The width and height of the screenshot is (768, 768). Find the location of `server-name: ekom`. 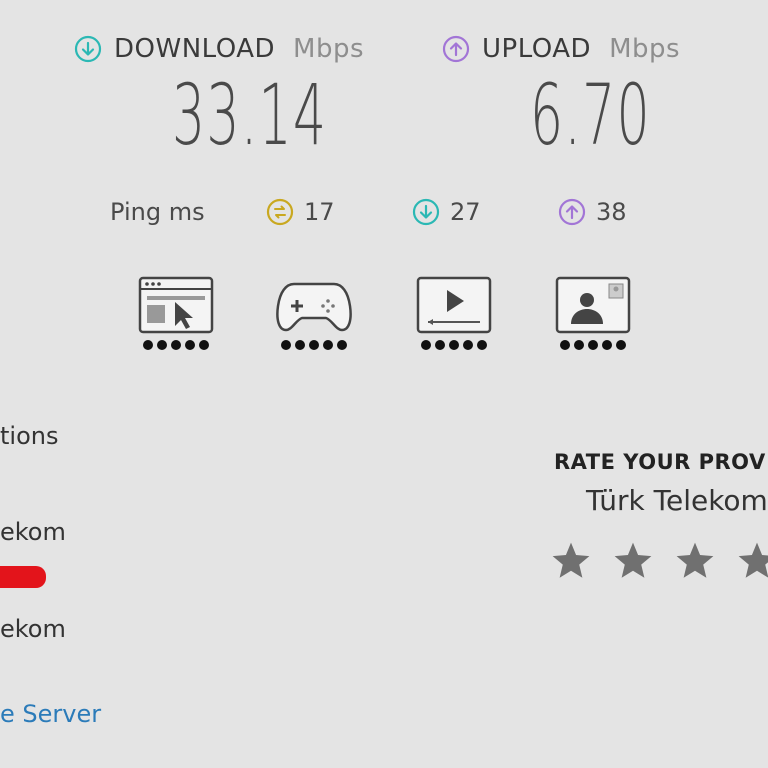

server-name: ekom is located at coordinates (33, 629).